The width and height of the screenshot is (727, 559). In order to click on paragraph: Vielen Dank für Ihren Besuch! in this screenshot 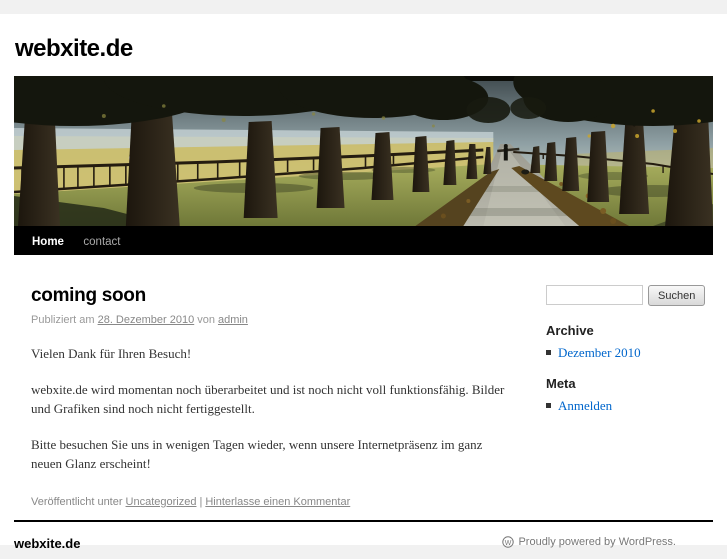, I will do `click(111, 353)`.